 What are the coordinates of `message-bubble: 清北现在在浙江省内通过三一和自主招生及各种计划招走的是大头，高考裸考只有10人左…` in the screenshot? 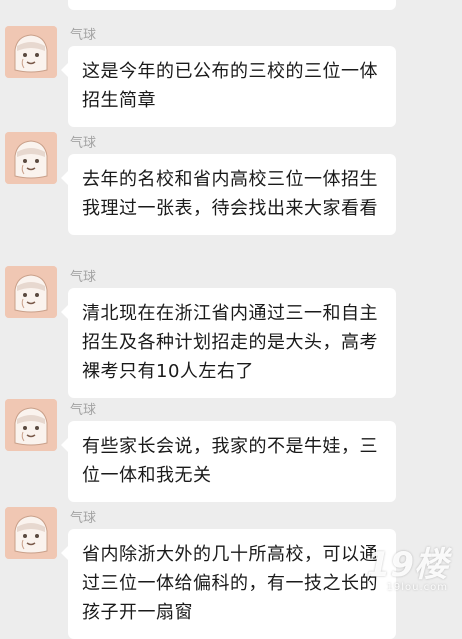 It's located at (228, 343).